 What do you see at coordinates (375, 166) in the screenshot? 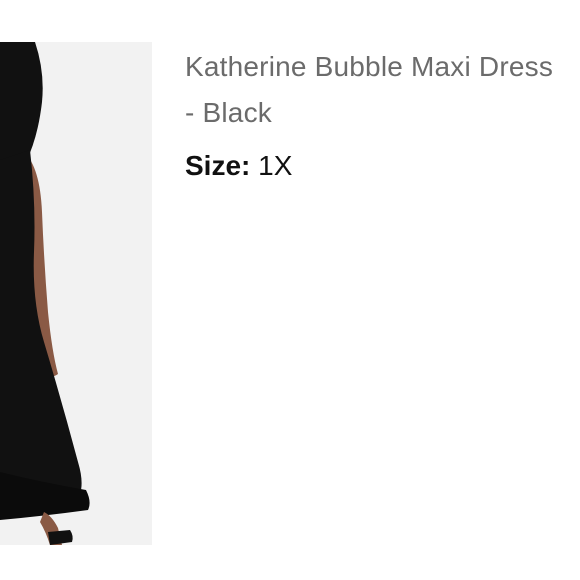
I see `size-row: Size: 1X` at bounding box center [375, 166].